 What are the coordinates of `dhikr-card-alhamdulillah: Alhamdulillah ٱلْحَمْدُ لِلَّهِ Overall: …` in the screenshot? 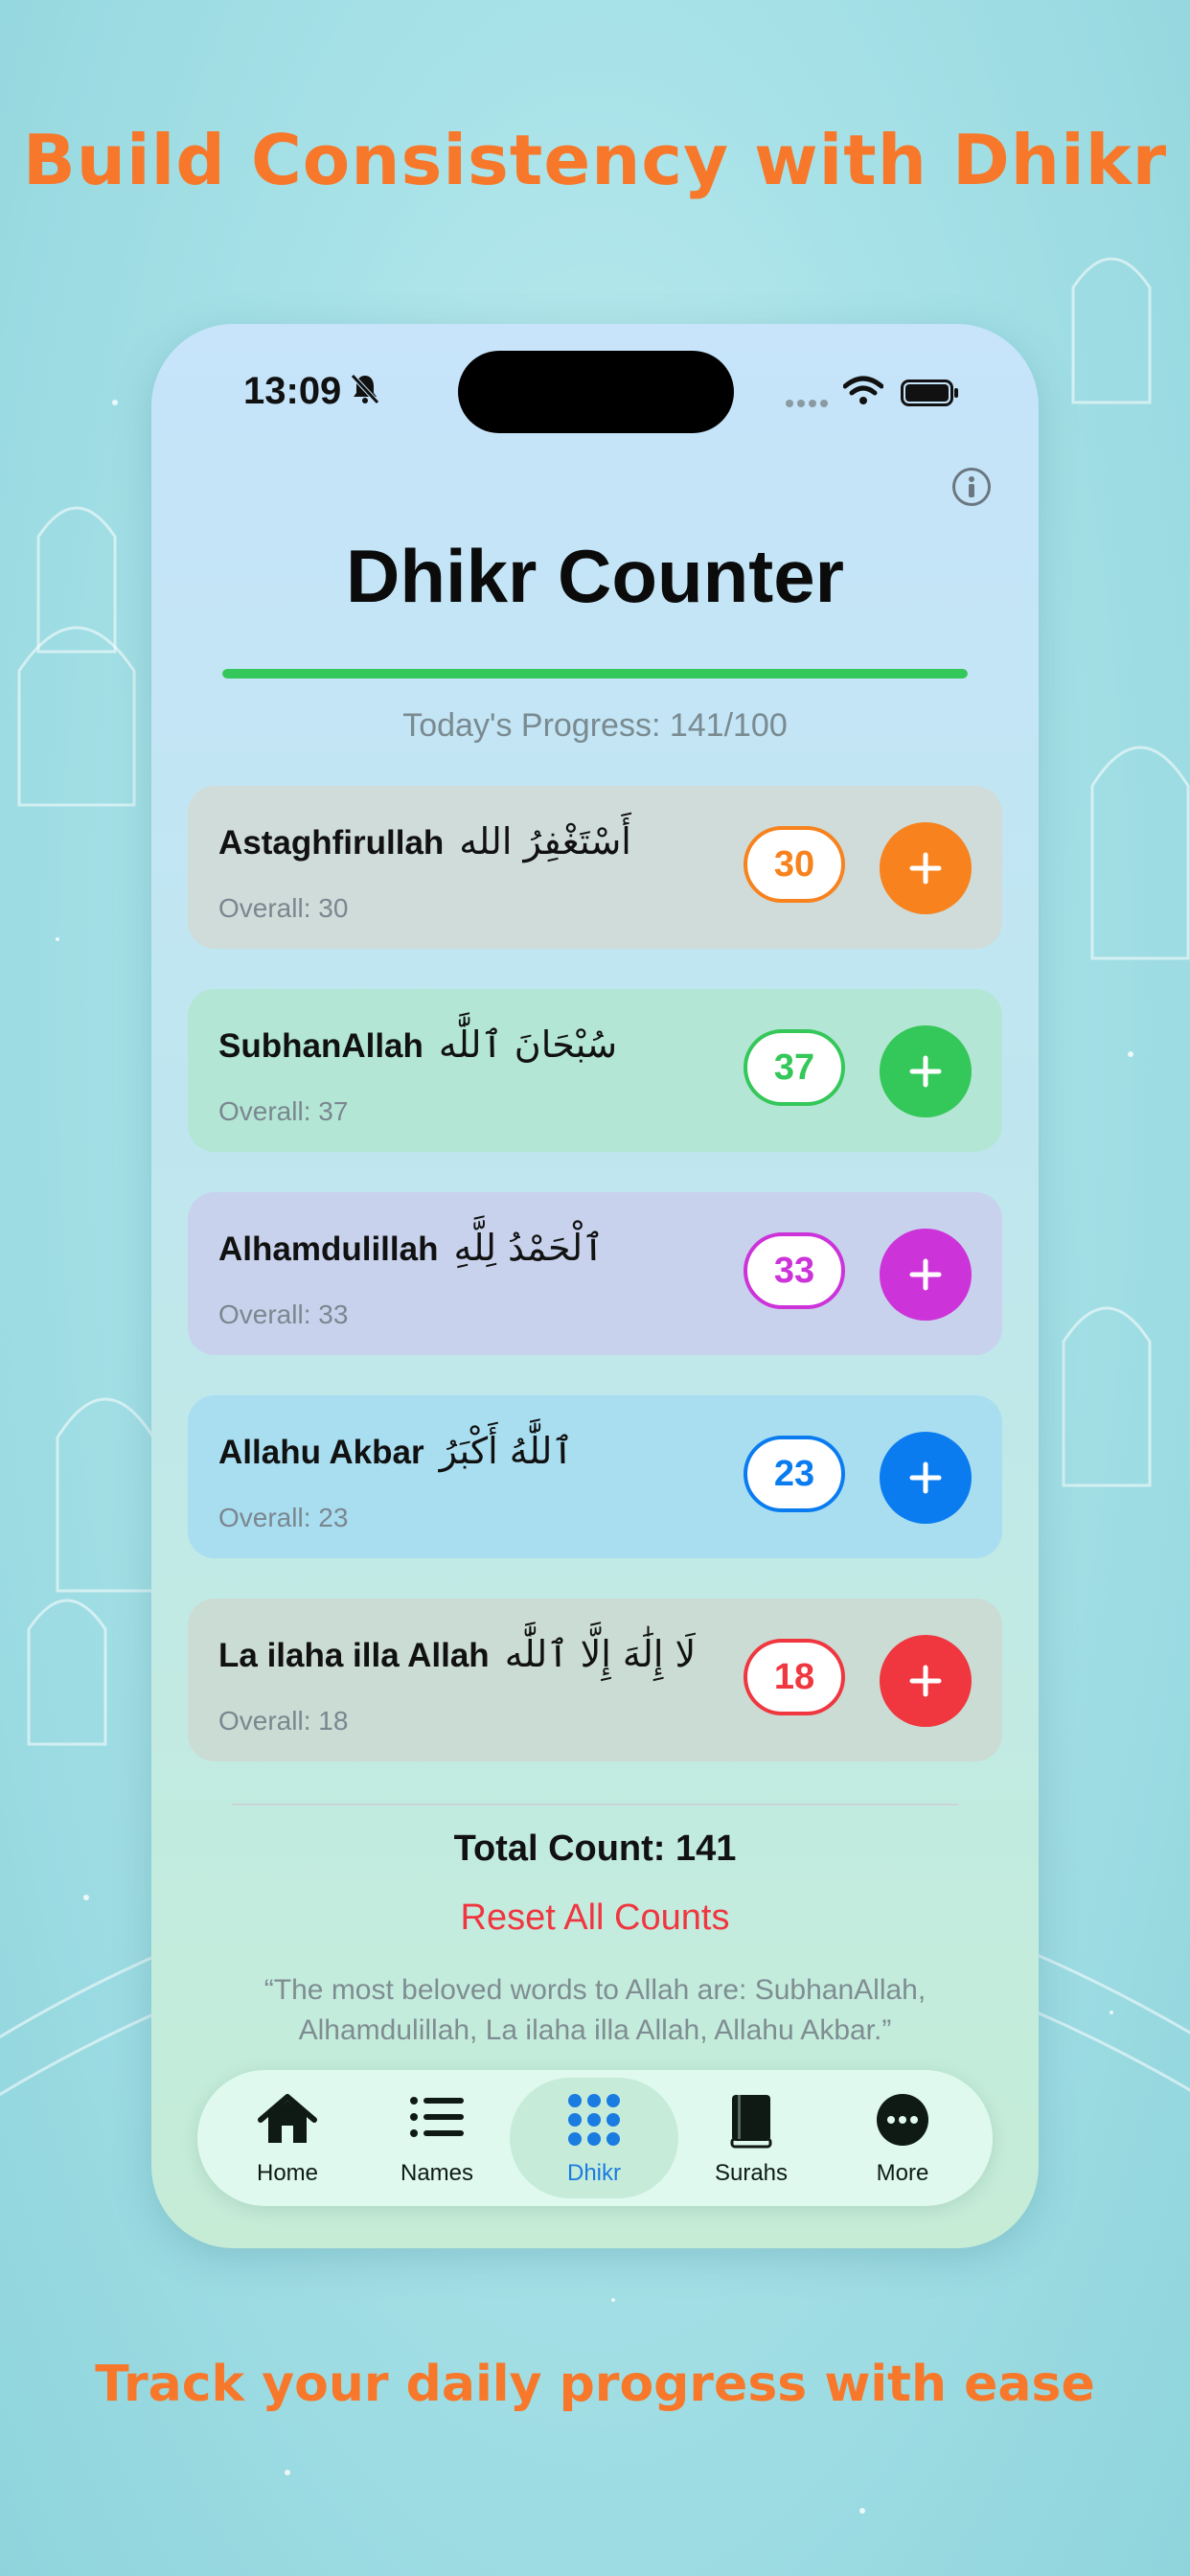 It's located at (595, 1273).